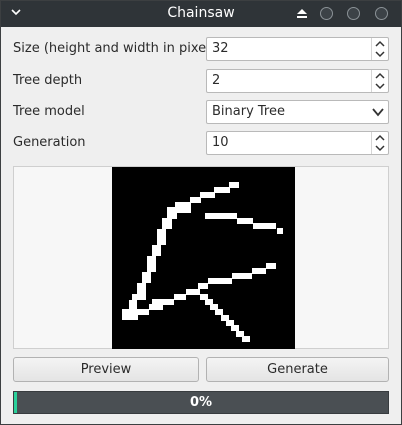 This screenshot has width=402, height=425. Describe the element at coordinates (378, 112) in the screenshot. I see `dropdown-chevron-icon` at that location.